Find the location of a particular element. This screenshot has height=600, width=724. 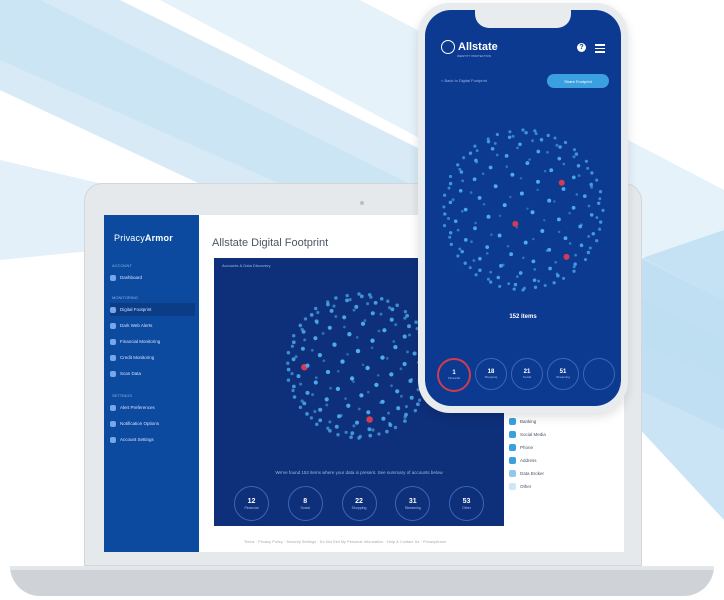

sidebar-item-account-settings: Account Settings is located at coordinates (152, 439).